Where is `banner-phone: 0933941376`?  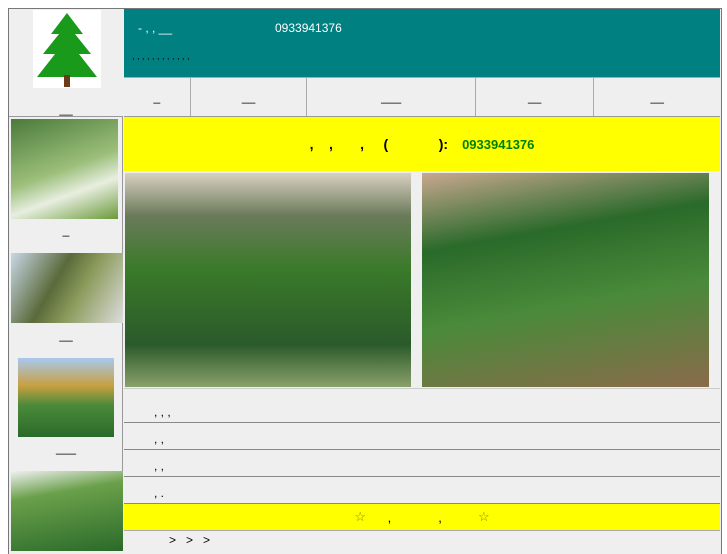 banner-phone: 0933941376 is located at coordinates (498, 144).